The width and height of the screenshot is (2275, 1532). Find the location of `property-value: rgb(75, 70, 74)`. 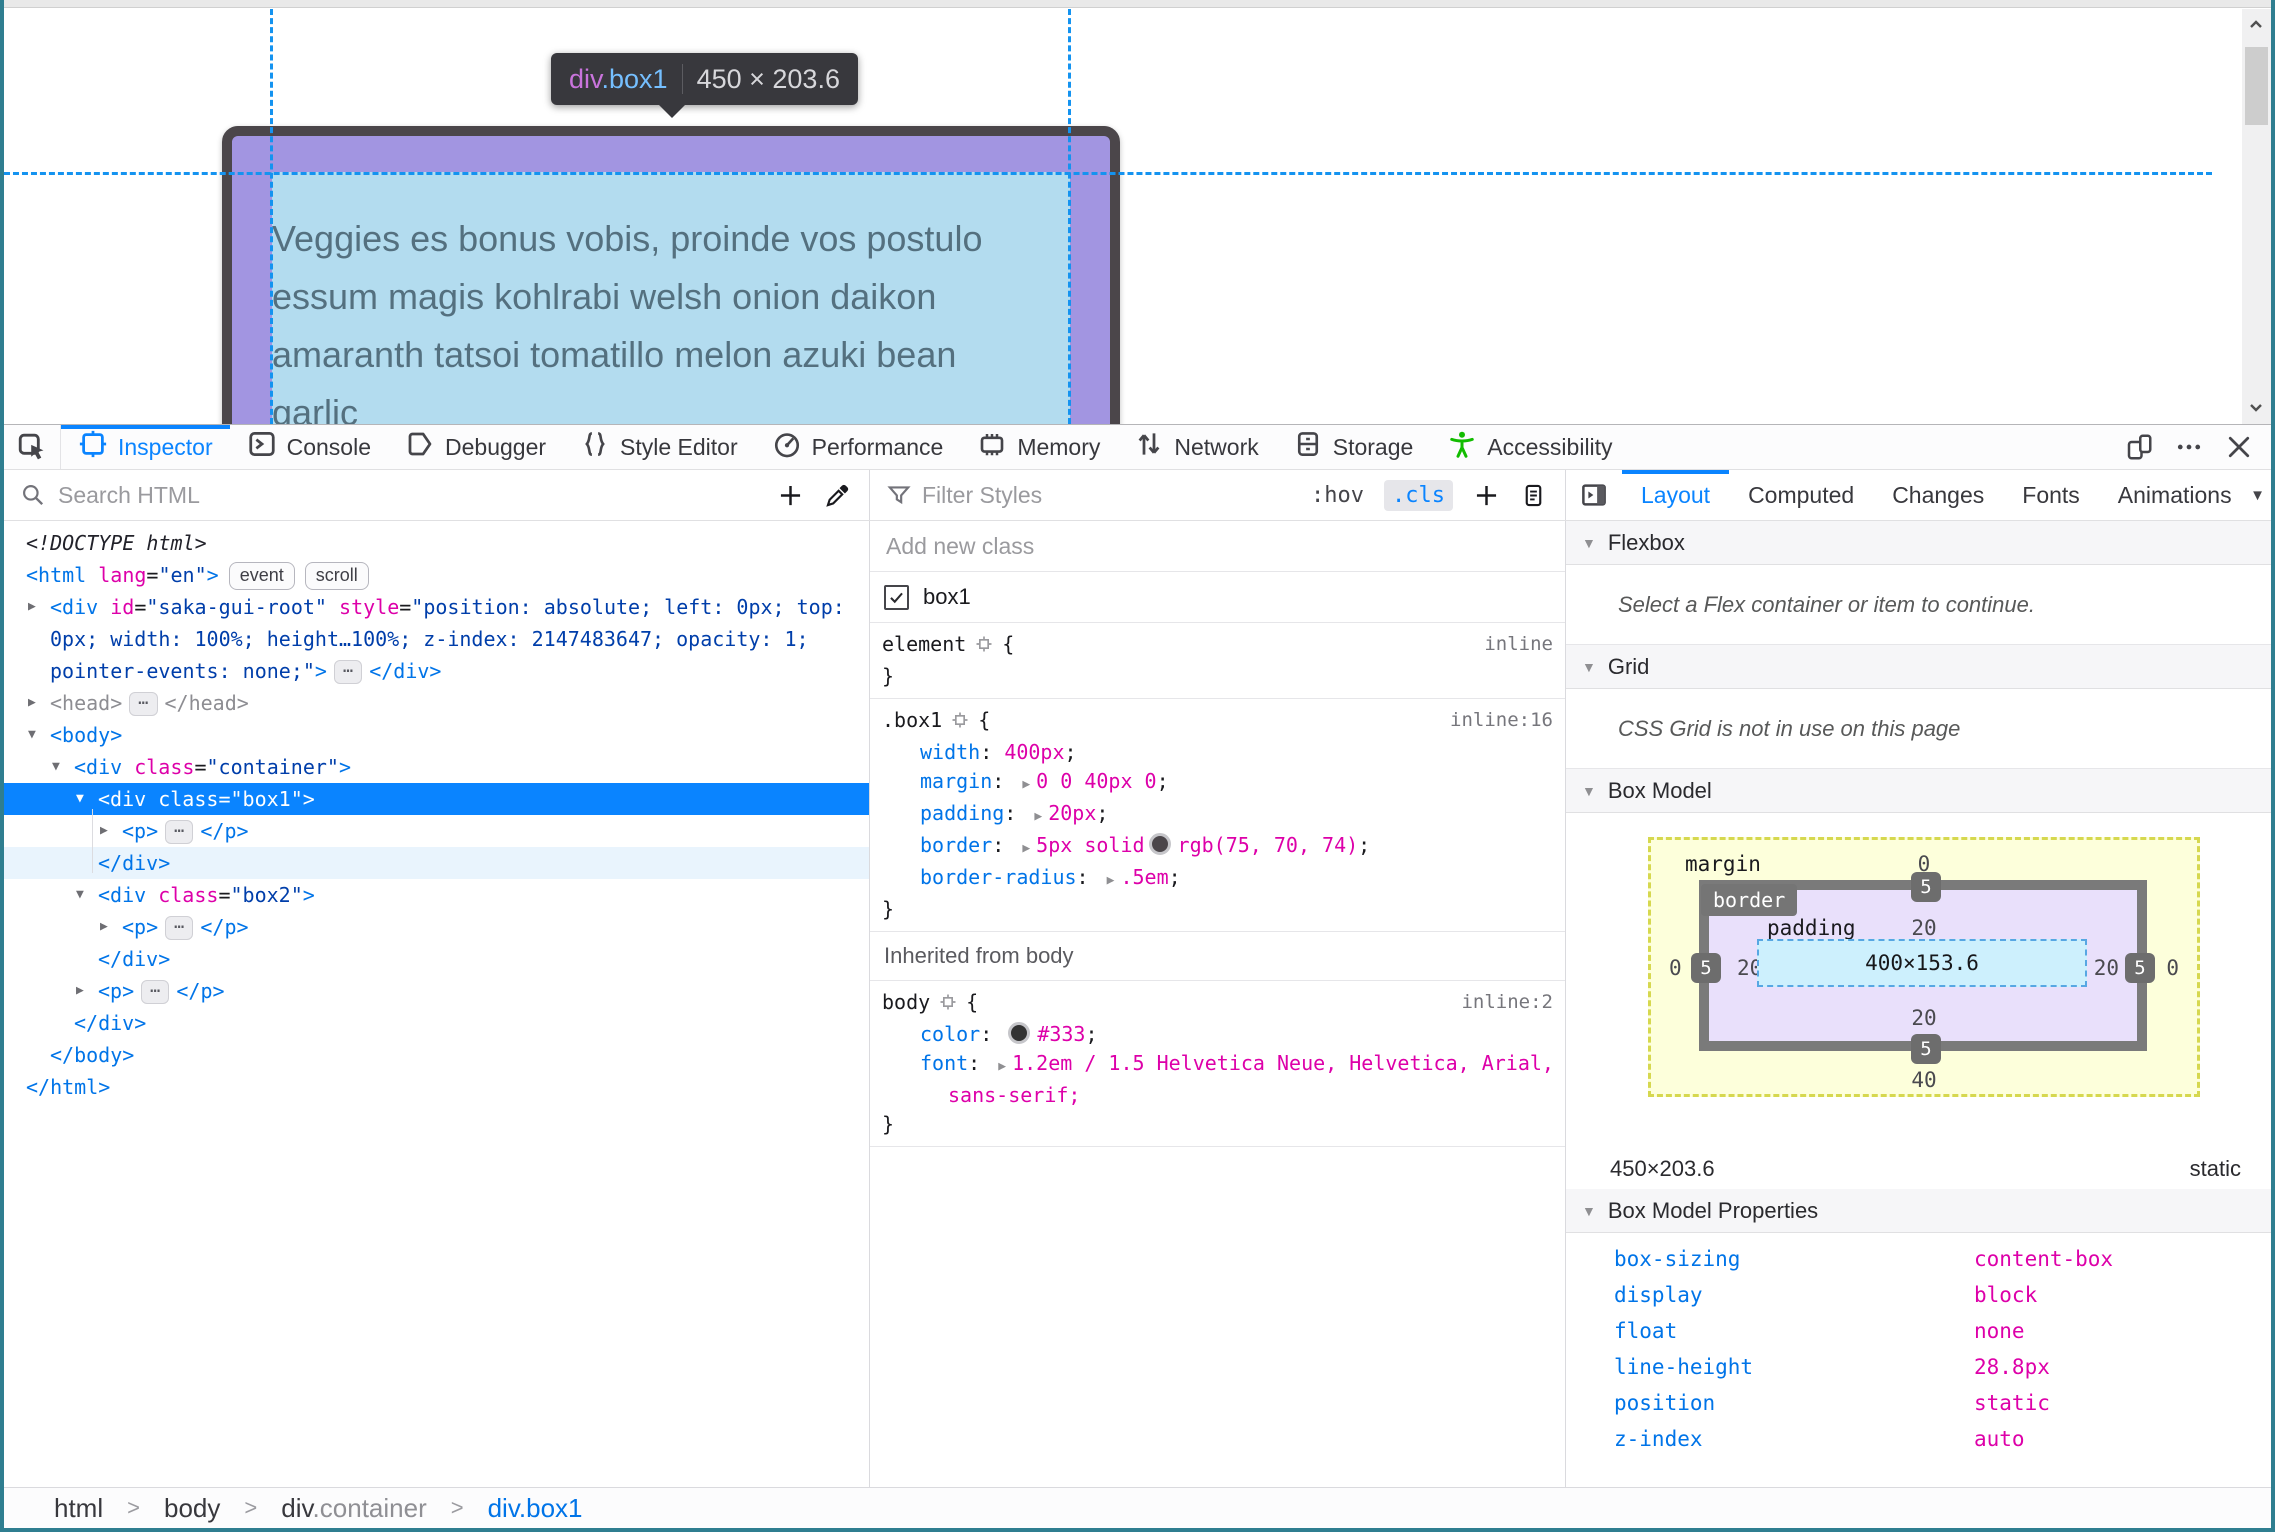

property-value: rgb(75, 70, 74) is located at coordinates (1268, 845).